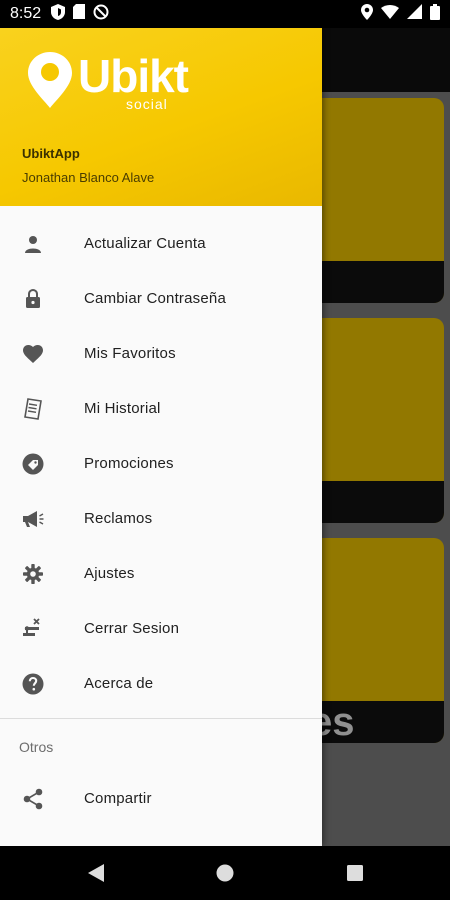  I want to click on megaphone-icon, so click(33, 519).